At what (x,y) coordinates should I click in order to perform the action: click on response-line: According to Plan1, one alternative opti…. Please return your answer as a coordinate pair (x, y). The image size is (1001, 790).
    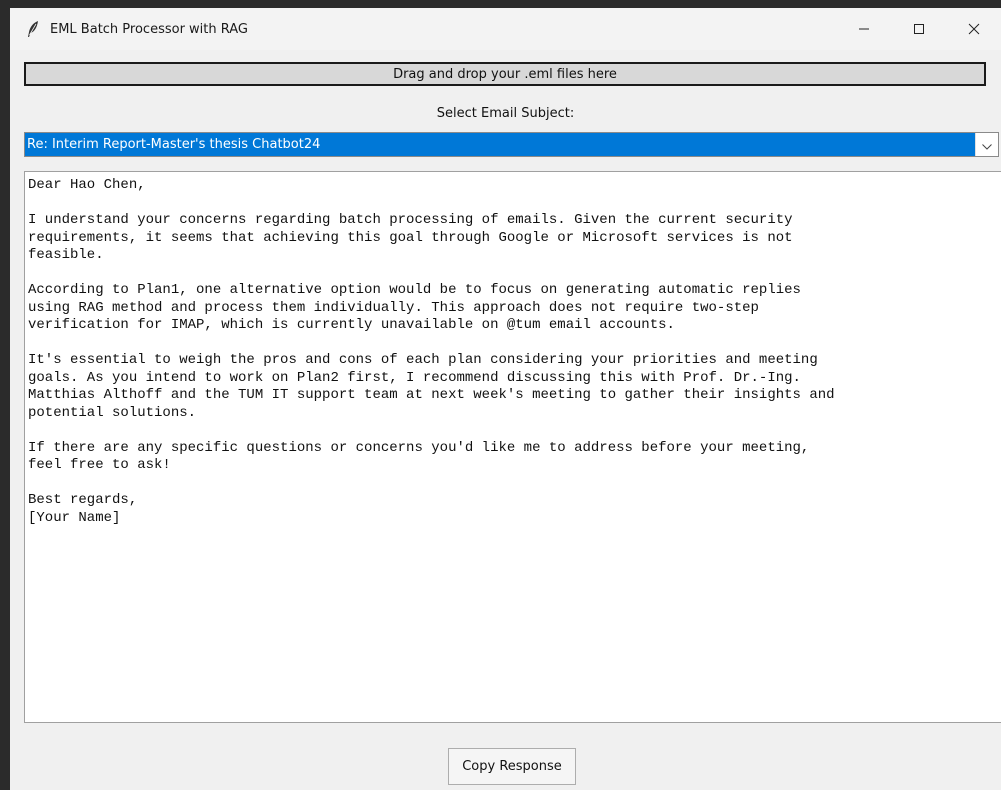
    Looking at the image, I should click on (414, 290).